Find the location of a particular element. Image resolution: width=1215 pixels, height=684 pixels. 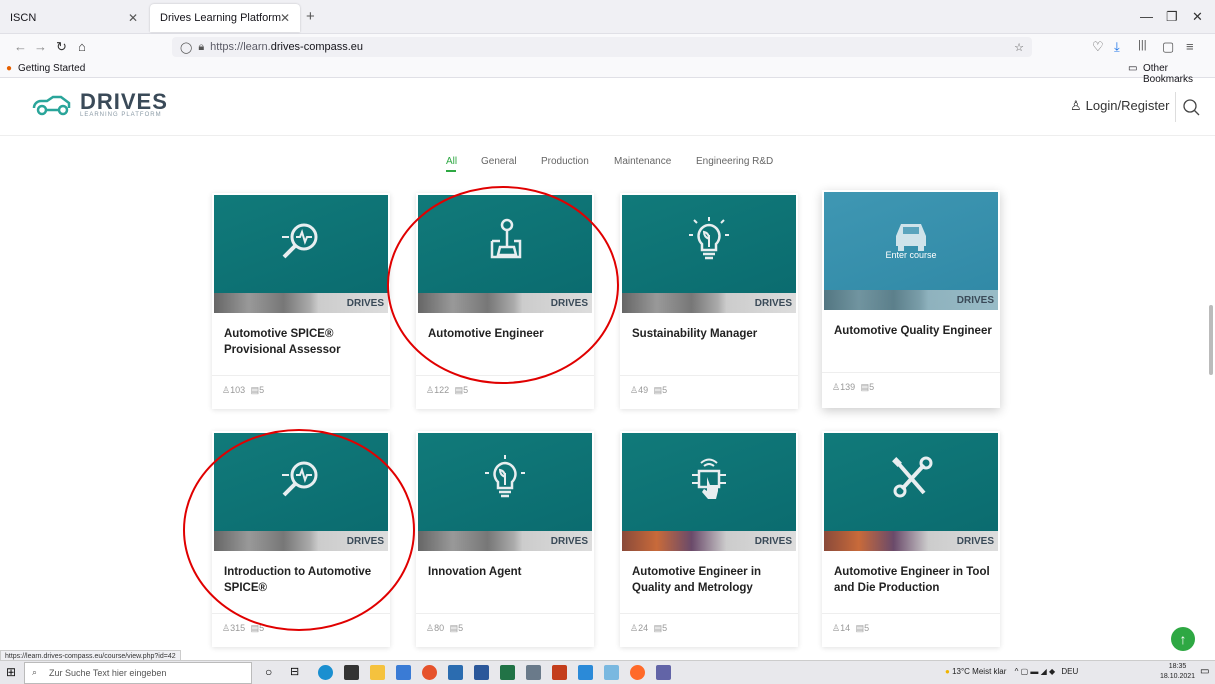

system-tray: ● 13°C Meist klar ^ ▢ ▬ ◢ ◆ DEU is located at coordinates (1011, 671).